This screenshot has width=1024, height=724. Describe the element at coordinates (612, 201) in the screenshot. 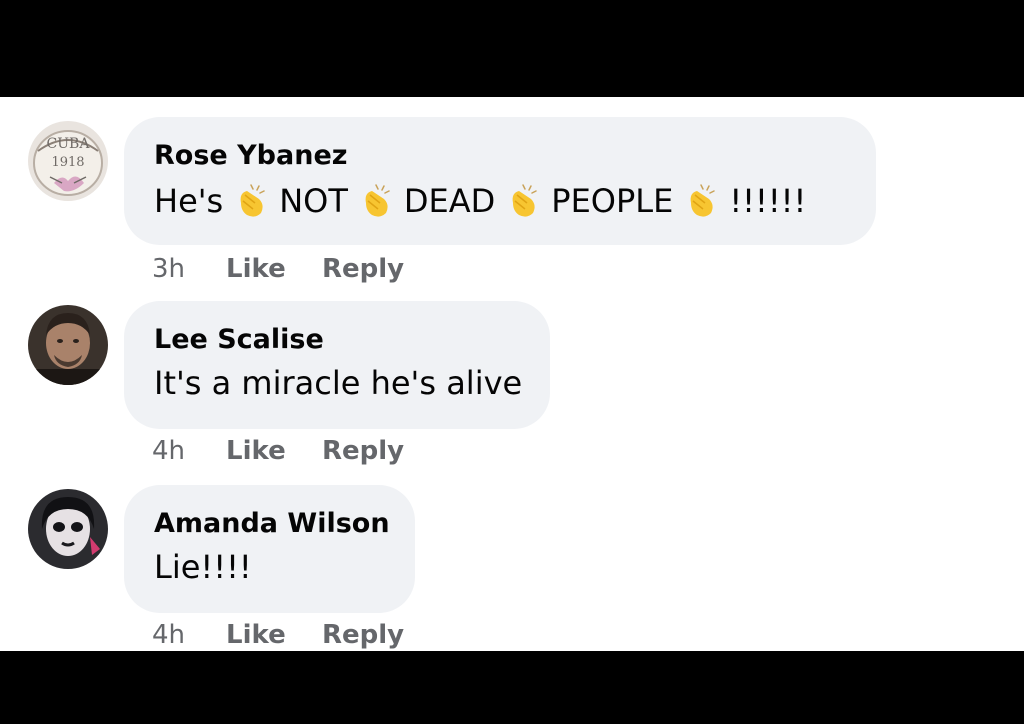

I see `comment-text-part: PEOPLE` at that location.